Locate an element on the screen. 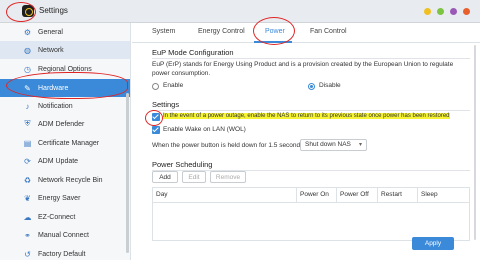 The height and width of the screenshot is (260, 480). sidebar-item-network-recycle-bin: ♻ Network Recycle Bin is located at coordinates (65, 180).